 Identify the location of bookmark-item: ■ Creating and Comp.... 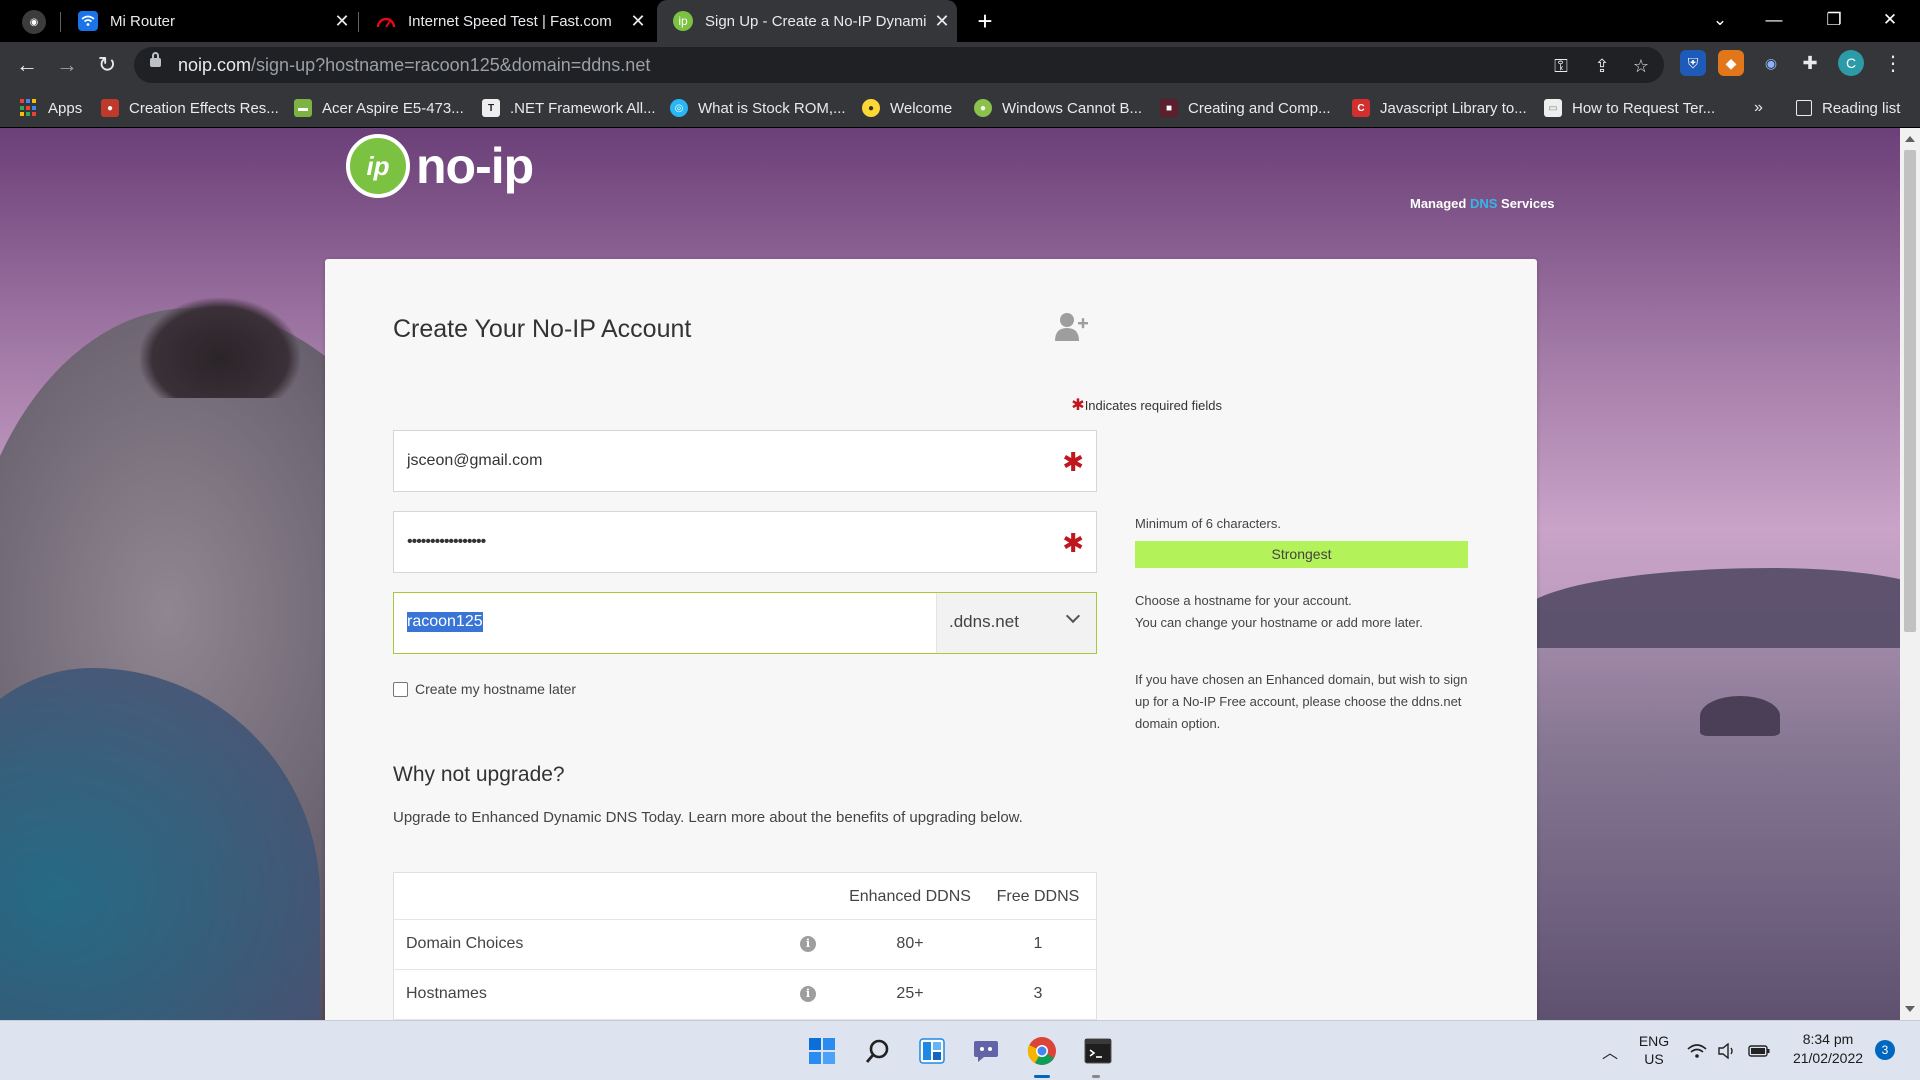
(1245, 108).